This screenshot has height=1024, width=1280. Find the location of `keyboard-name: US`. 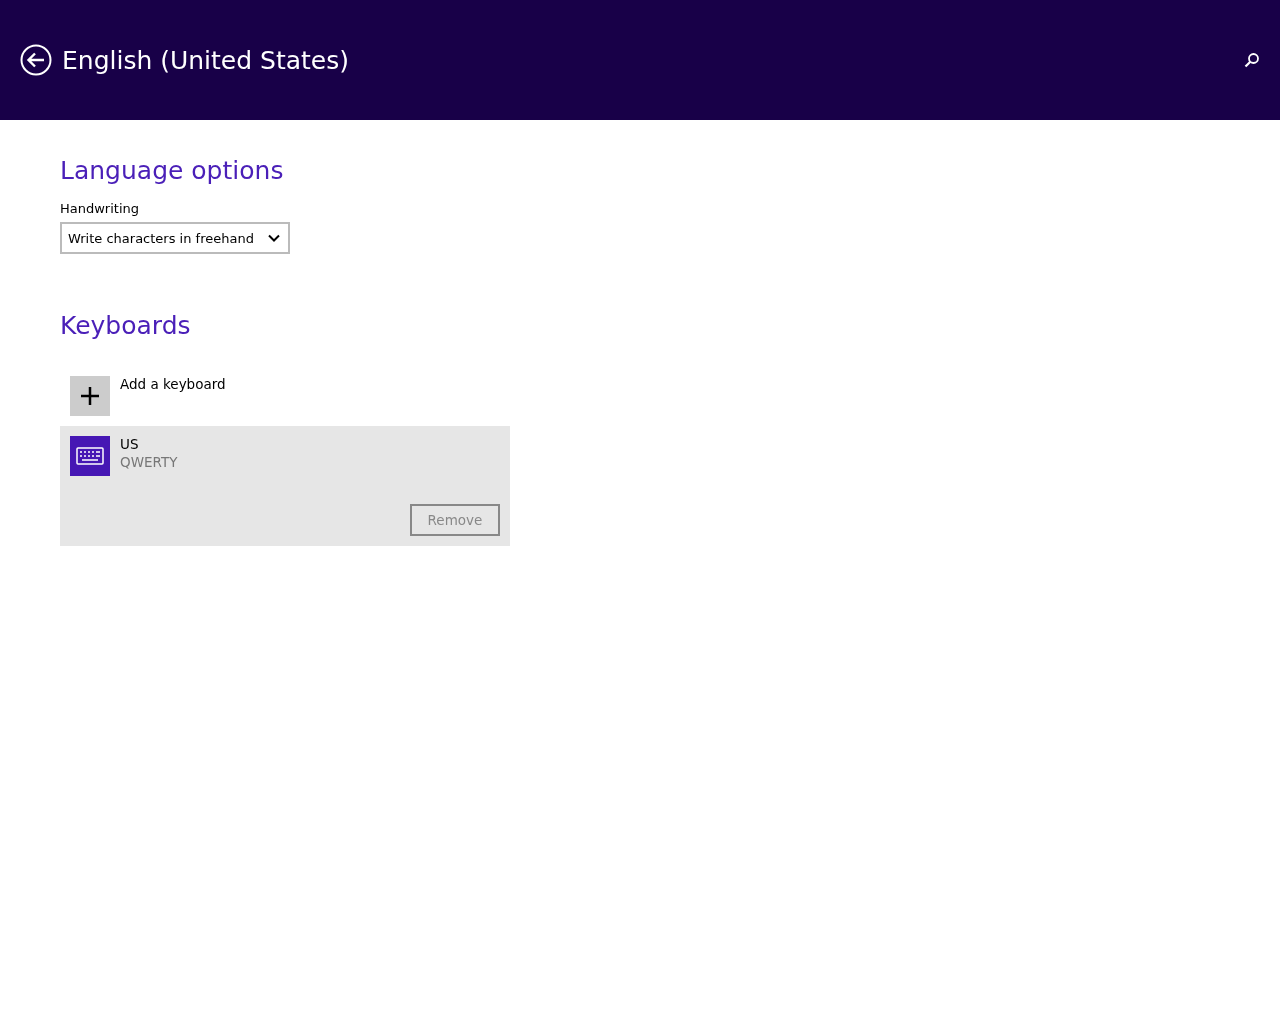

keyboard-name: US is located at coordinates (130, 444).